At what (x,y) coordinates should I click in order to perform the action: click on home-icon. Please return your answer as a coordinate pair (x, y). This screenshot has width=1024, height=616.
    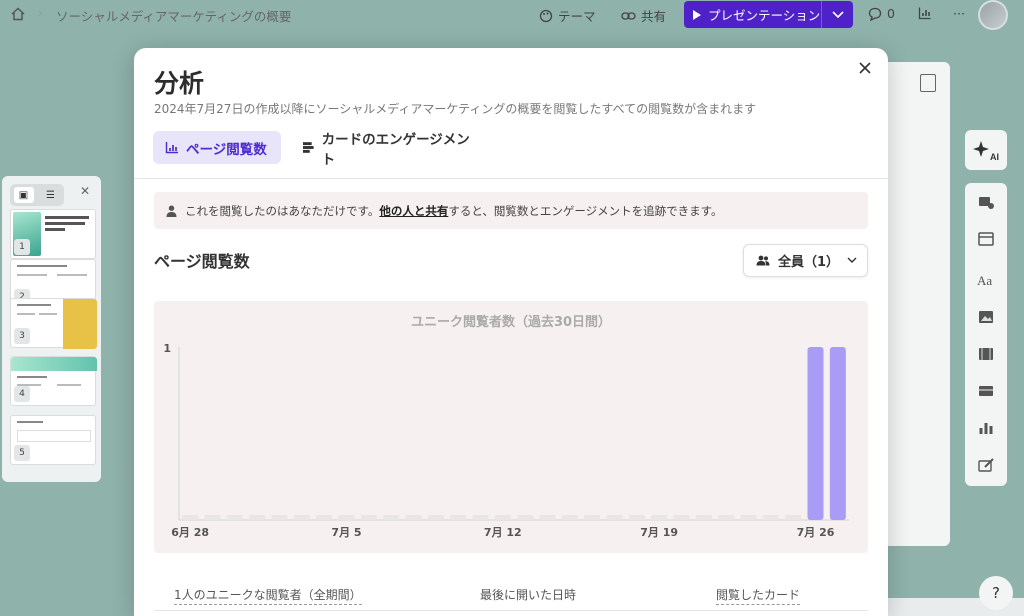
    Looking at the image, I should click on (18, 14).